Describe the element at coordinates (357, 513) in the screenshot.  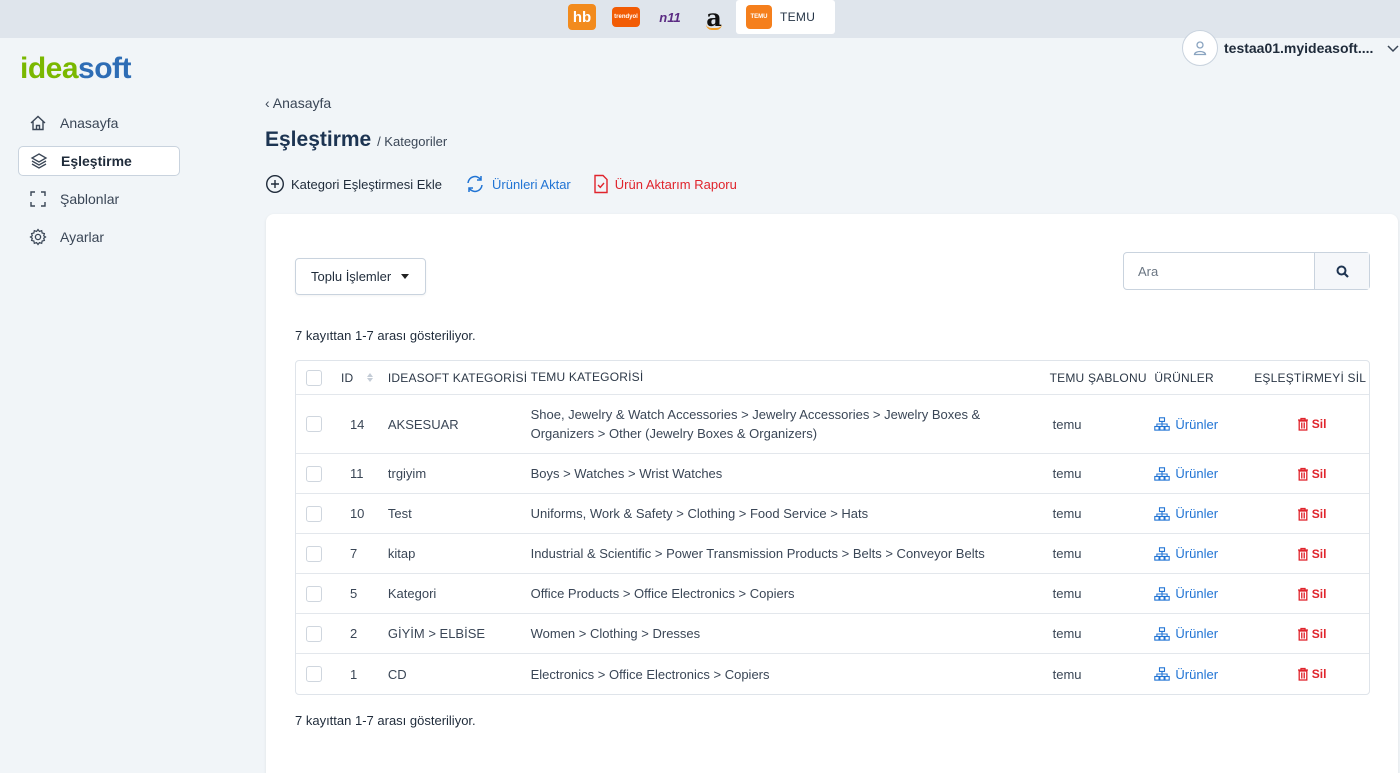
I see `row-id: 10` at that location.